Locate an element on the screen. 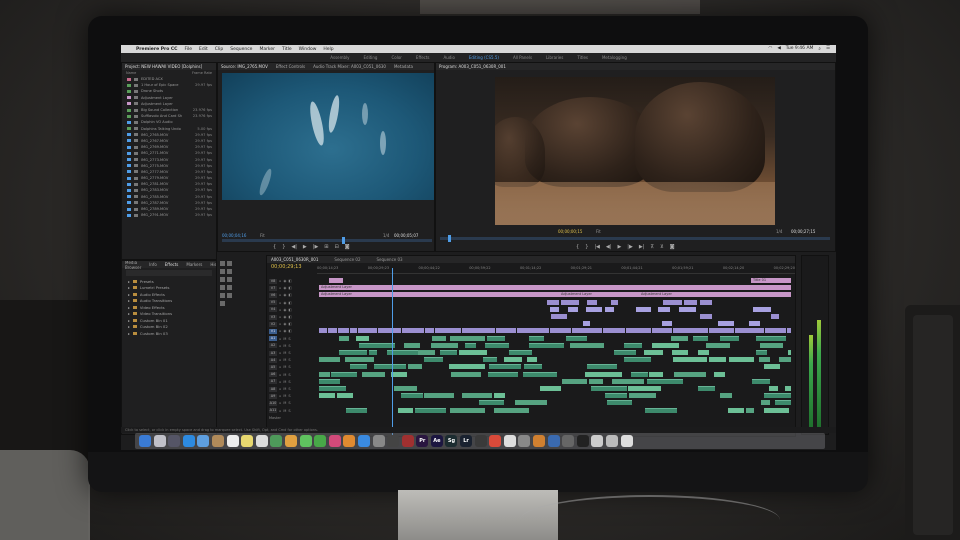  sublime-icon is located at coordinates (539, 441).